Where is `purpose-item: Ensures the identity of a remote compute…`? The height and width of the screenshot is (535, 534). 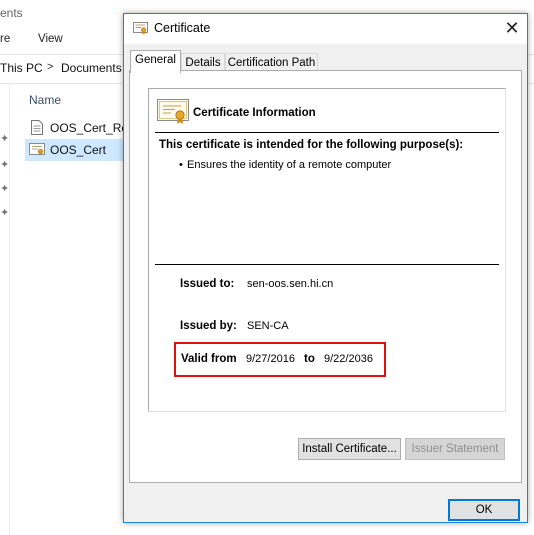
purpose-item: Ensures the identity of a remote compute… is located at coordinates (289, 165).